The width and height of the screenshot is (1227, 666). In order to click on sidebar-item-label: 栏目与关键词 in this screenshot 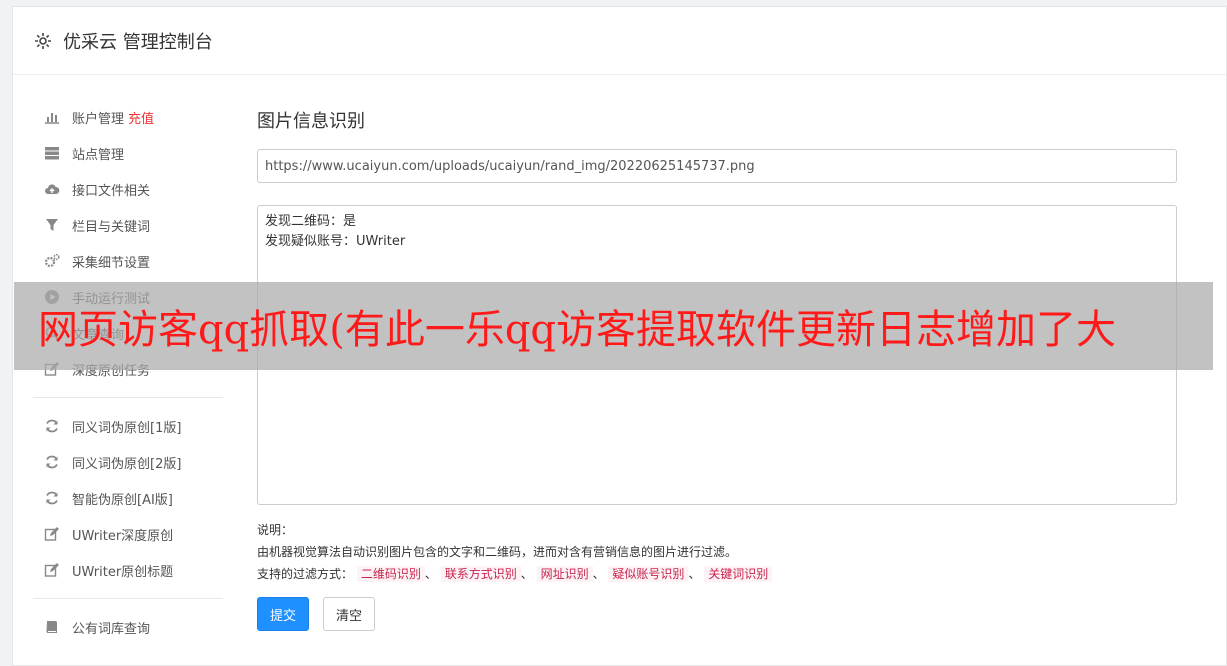, I will do `click(111, 227)`.